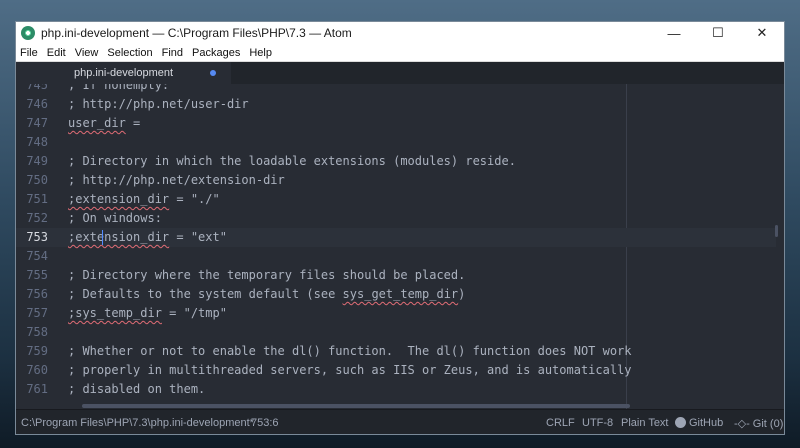  I want to click on status-github: GitHub, so click(699, 423).